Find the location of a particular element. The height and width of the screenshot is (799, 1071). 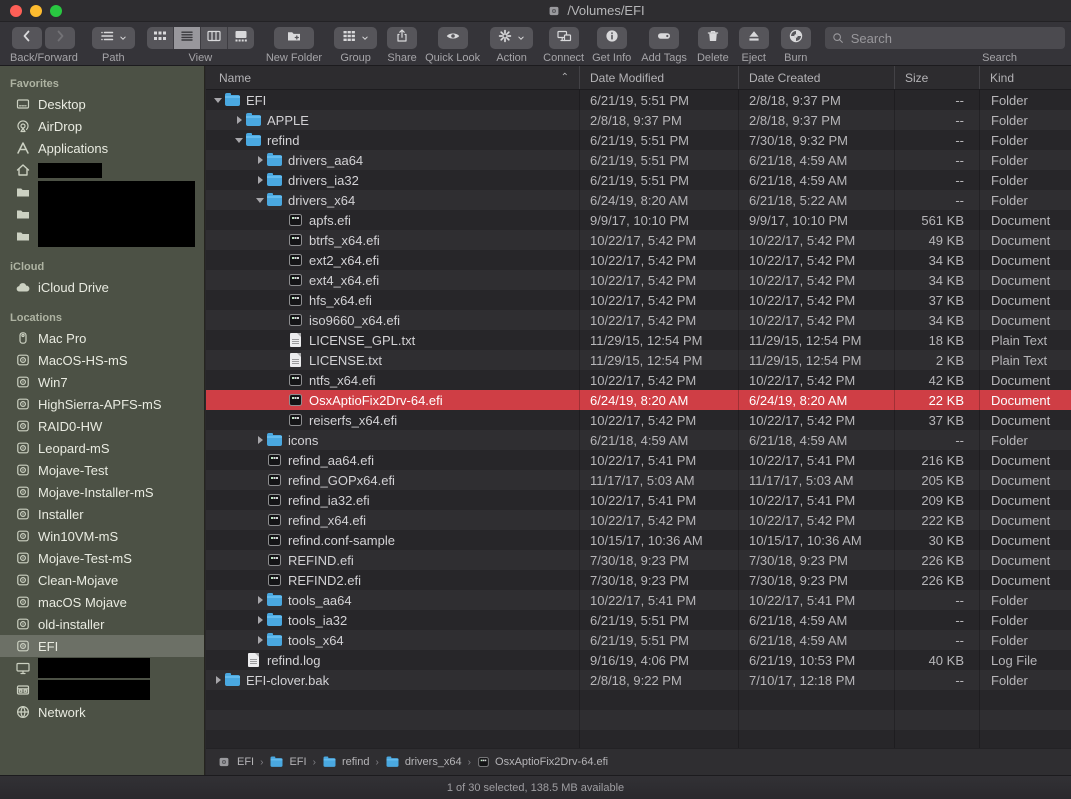

column-header-date-modified: Date Modified is located at coordinates (658, 77).